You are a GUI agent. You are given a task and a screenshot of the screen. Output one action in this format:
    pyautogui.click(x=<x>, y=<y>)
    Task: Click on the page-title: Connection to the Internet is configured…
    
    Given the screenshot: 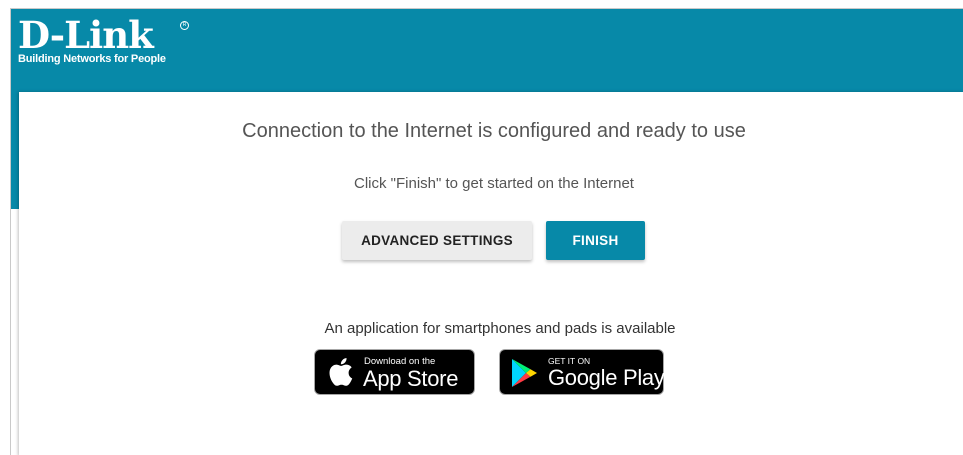 What is the action you would take?
    pyautogui.click(x=494, y=131)
    